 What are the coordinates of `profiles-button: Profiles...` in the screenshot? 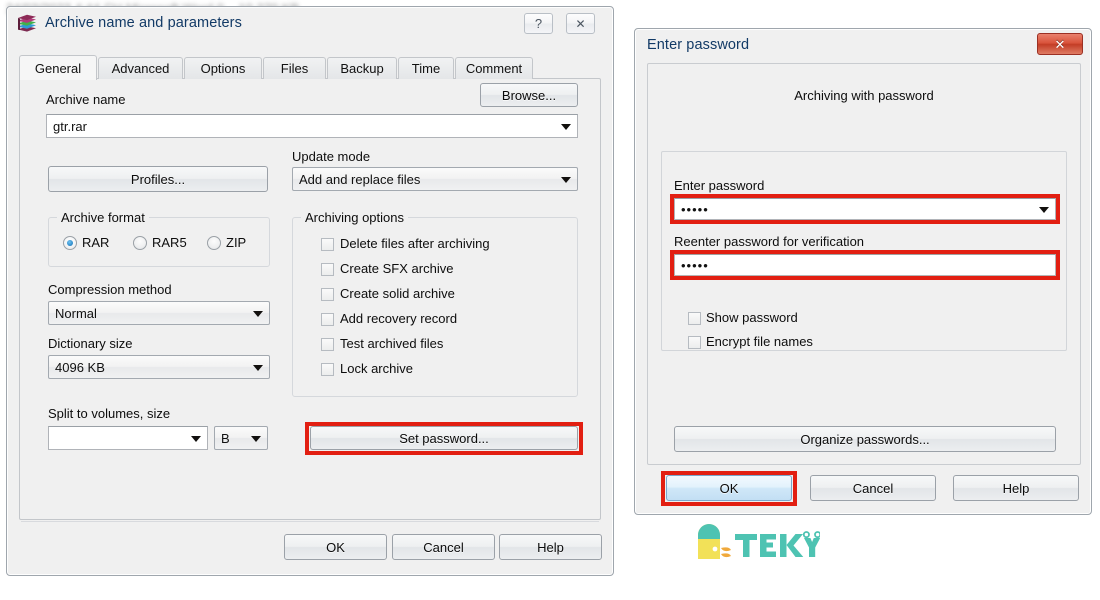 It's located at (158, 179).